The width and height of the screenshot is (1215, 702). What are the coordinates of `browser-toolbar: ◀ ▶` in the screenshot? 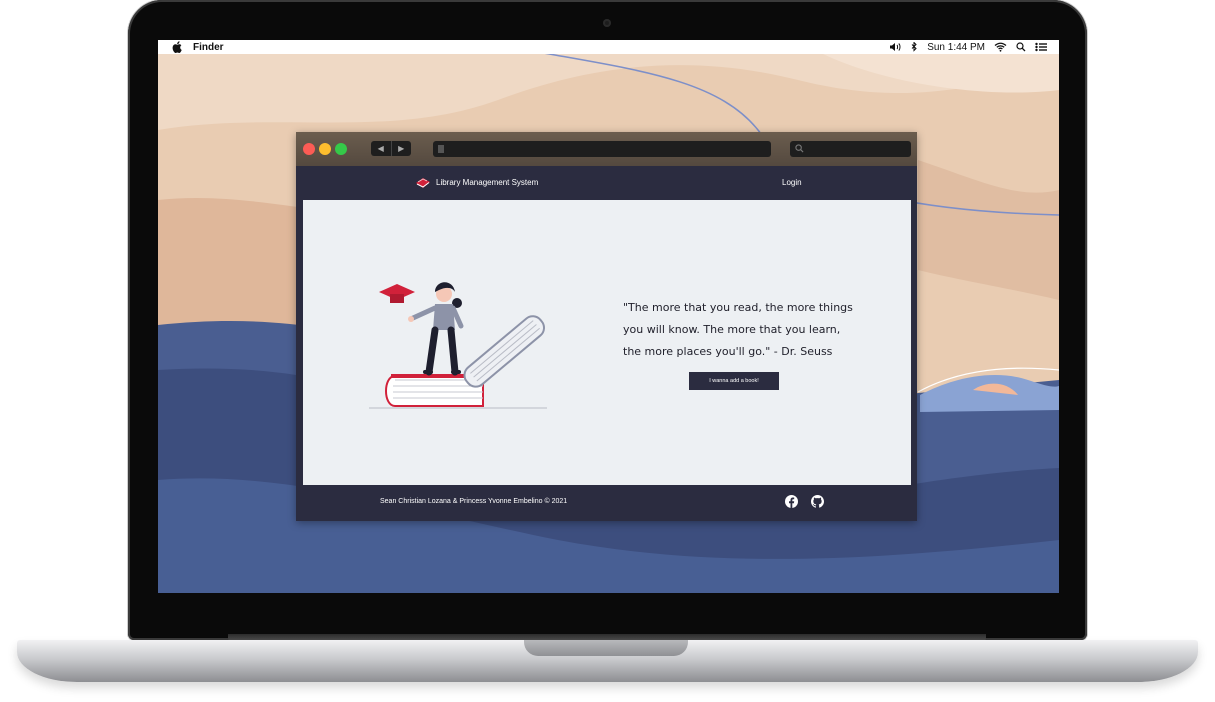 It's located at (606, 149).